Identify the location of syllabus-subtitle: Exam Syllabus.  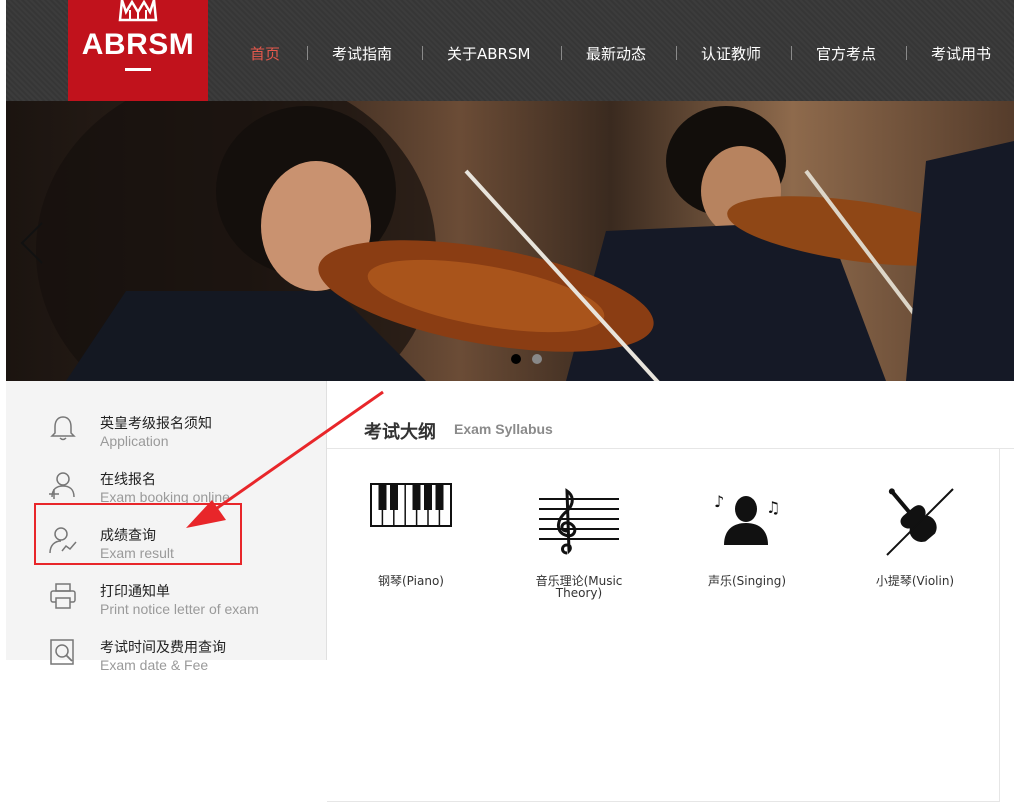
(503, 429).